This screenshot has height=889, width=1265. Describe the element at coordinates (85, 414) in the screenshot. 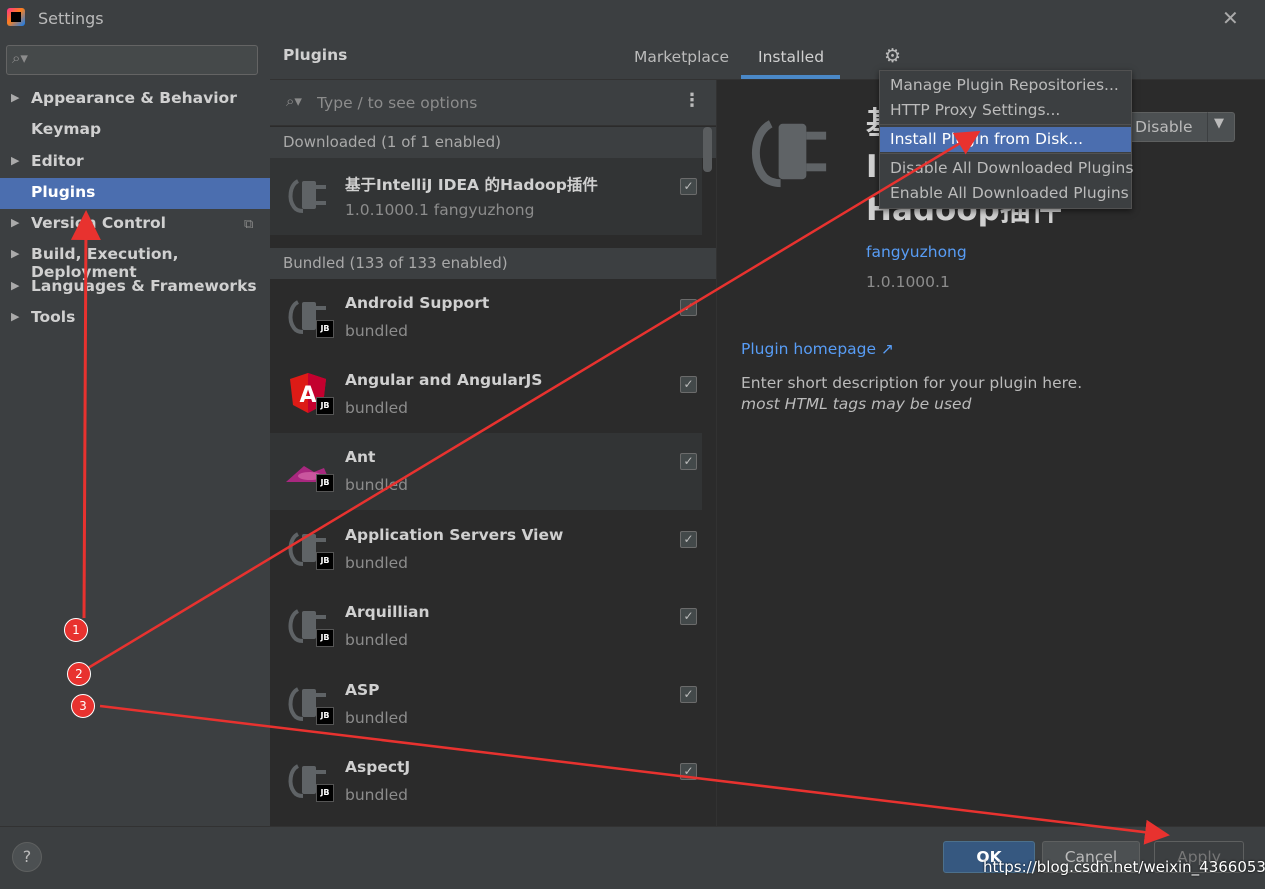

I see `arrow-to-plugins` at that location.